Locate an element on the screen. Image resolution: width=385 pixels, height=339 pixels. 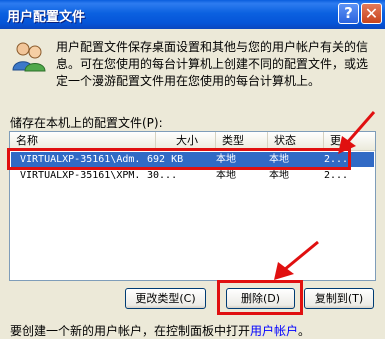
footer-suffix: 。 is located at coordinates (304, 331).